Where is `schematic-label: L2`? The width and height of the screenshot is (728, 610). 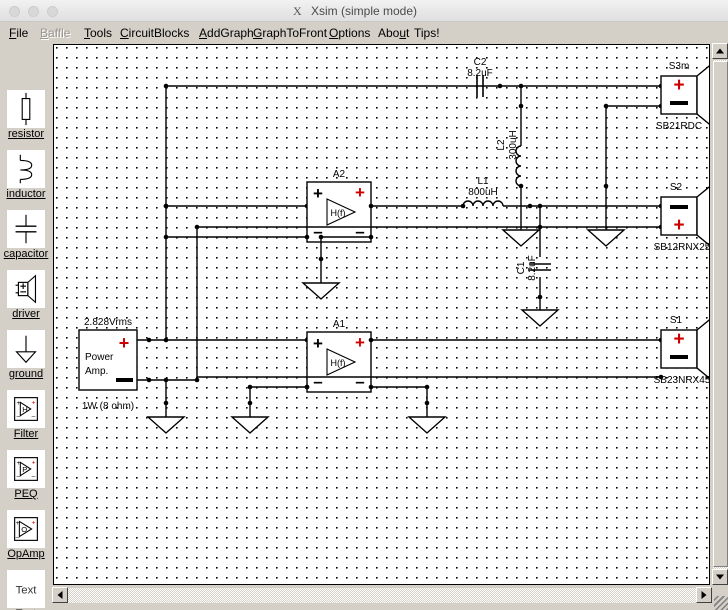 schematic-label: L2 is located at coordinates (501, 145).